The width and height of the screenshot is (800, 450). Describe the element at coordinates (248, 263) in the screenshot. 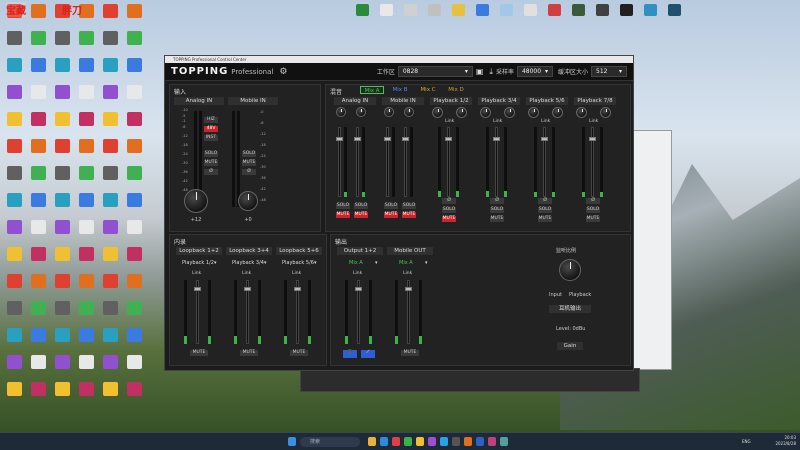

I see `loopback-source-select: Playback 3/4` at that location.